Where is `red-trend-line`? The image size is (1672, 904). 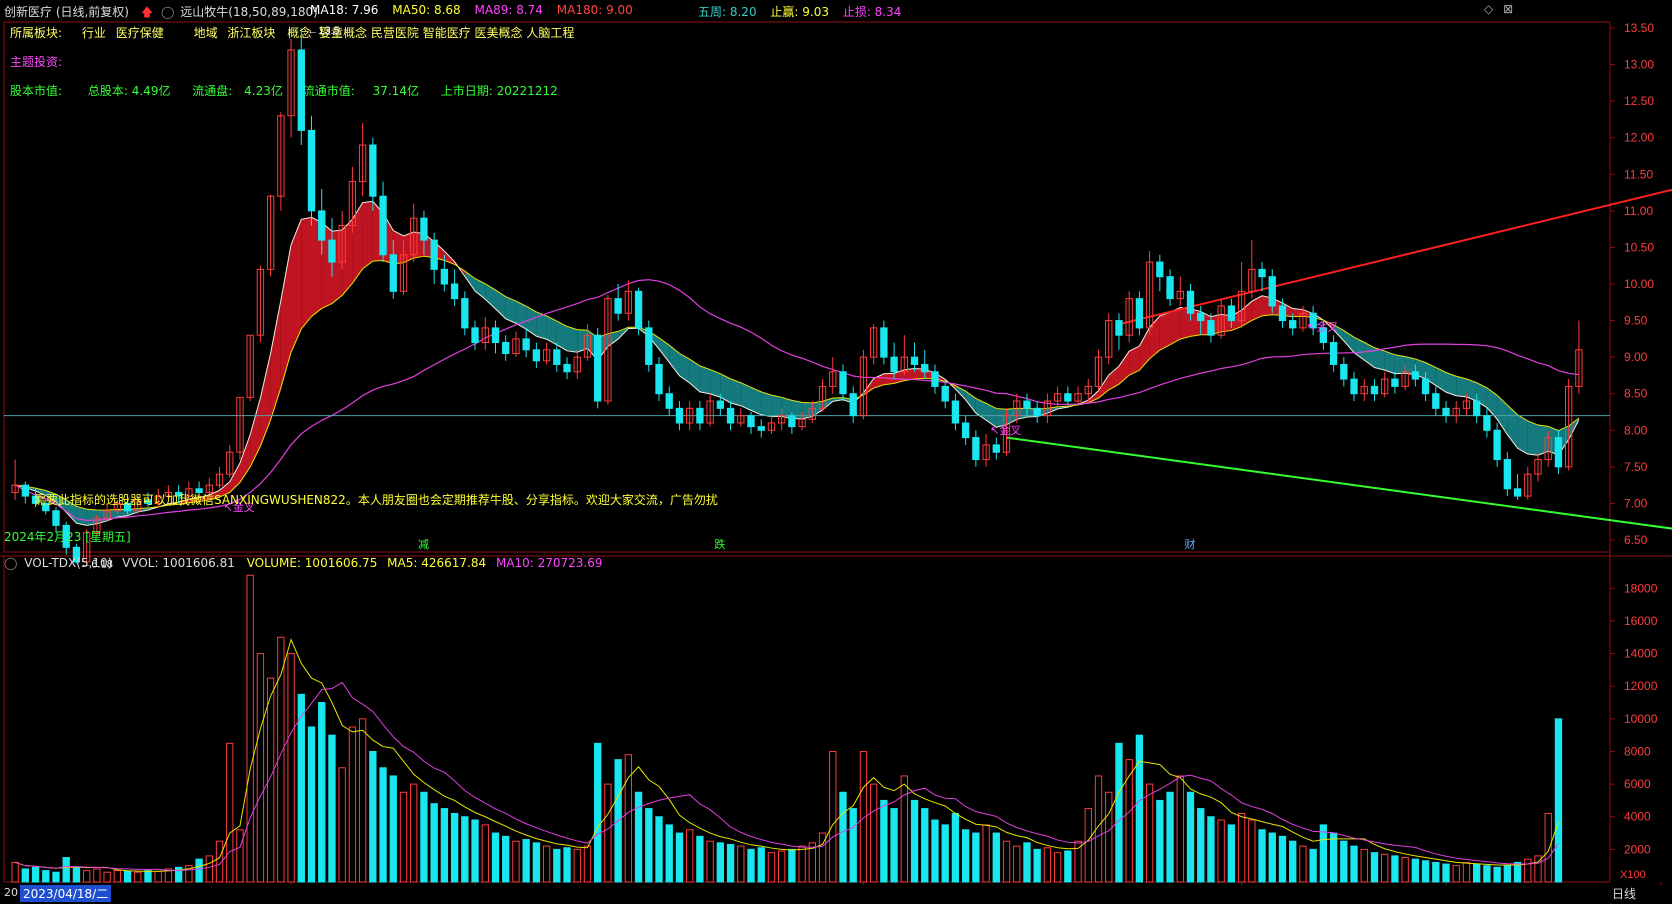 red-trend-line is located at coordinates (1395, 257).